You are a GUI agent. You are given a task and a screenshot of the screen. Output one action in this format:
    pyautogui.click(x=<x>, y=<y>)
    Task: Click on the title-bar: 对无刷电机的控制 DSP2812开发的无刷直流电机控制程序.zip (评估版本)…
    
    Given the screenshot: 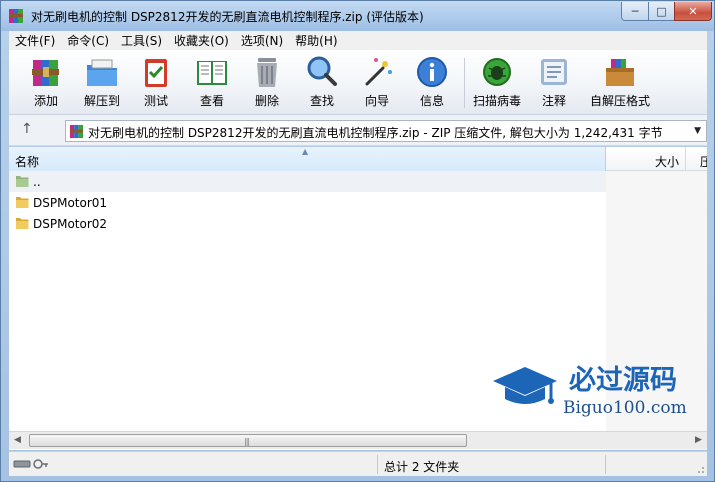 What is the action you would take?
    pyautogui.click(x=357, y=16)
    